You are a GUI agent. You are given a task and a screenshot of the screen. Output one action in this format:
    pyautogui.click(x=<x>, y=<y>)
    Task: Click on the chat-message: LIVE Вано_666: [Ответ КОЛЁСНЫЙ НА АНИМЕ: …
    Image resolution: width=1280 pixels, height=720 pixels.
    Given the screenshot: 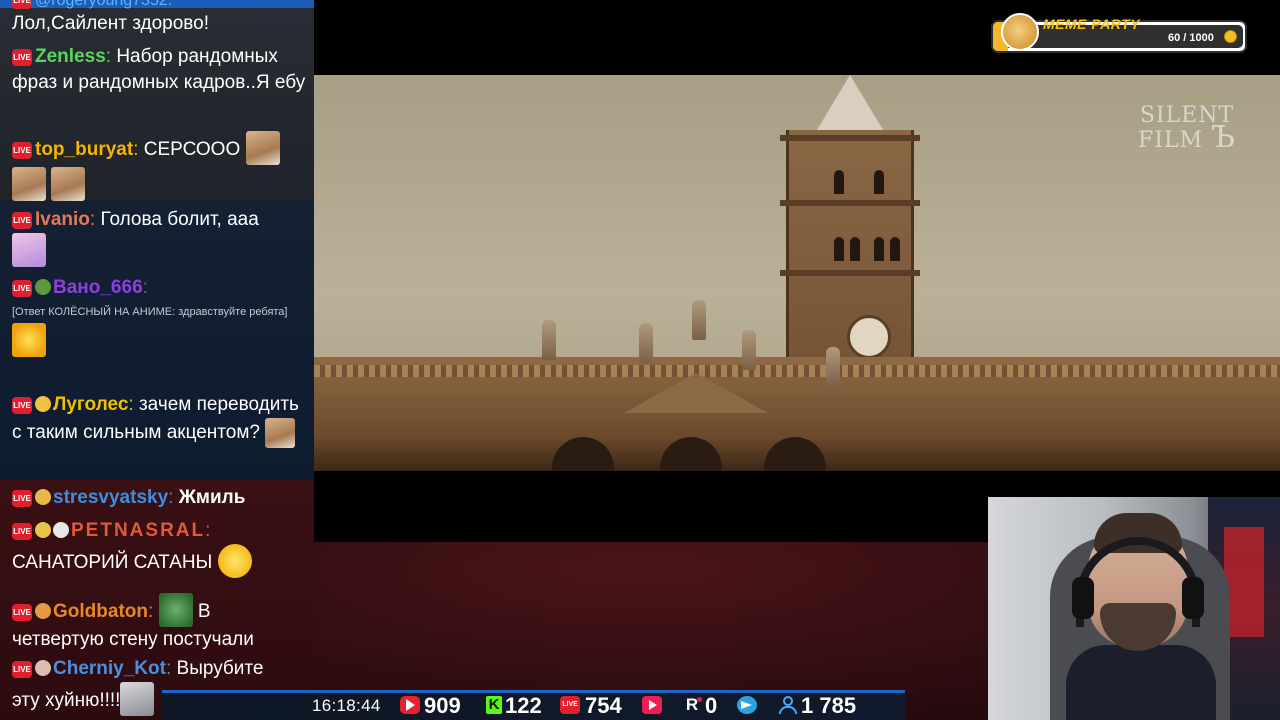 What is the action you would take?
    pyautogui.click(x=160, y=316)
    